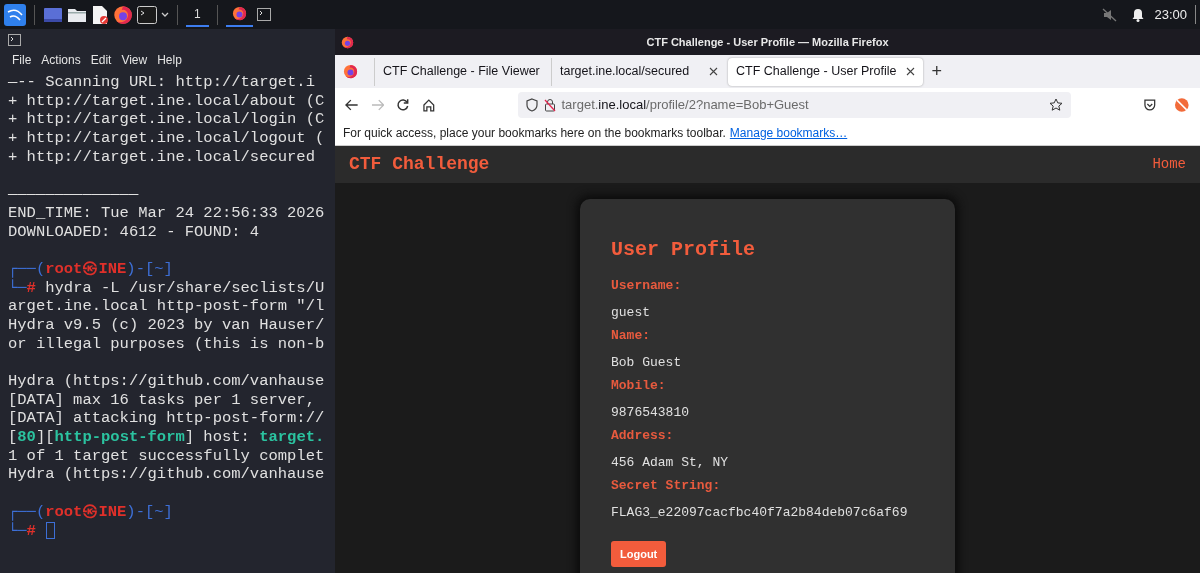  Describe the element at coordinates (166, 138) in the screenshot. I see `terminal-line: + http://target.ine.local/logout (` at that location.